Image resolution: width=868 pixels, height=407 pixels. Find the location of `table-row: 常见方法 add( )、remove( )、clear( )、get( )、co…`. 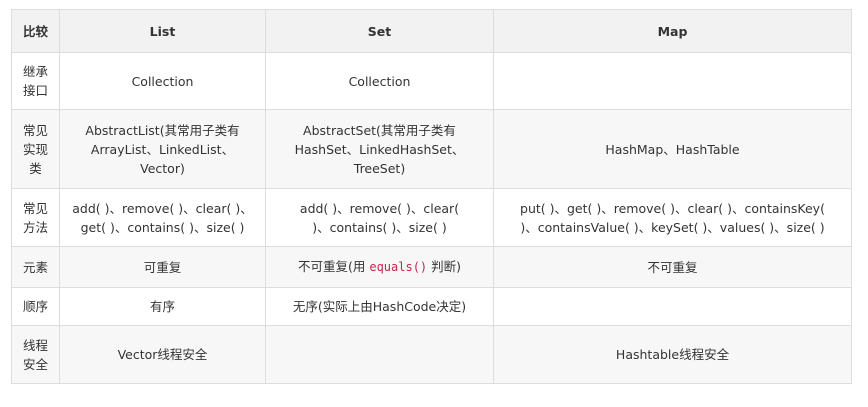

table-row: 常见方法 add( )、remove( )、clear( )、get( )、co… is located at coordinates (431, 217).